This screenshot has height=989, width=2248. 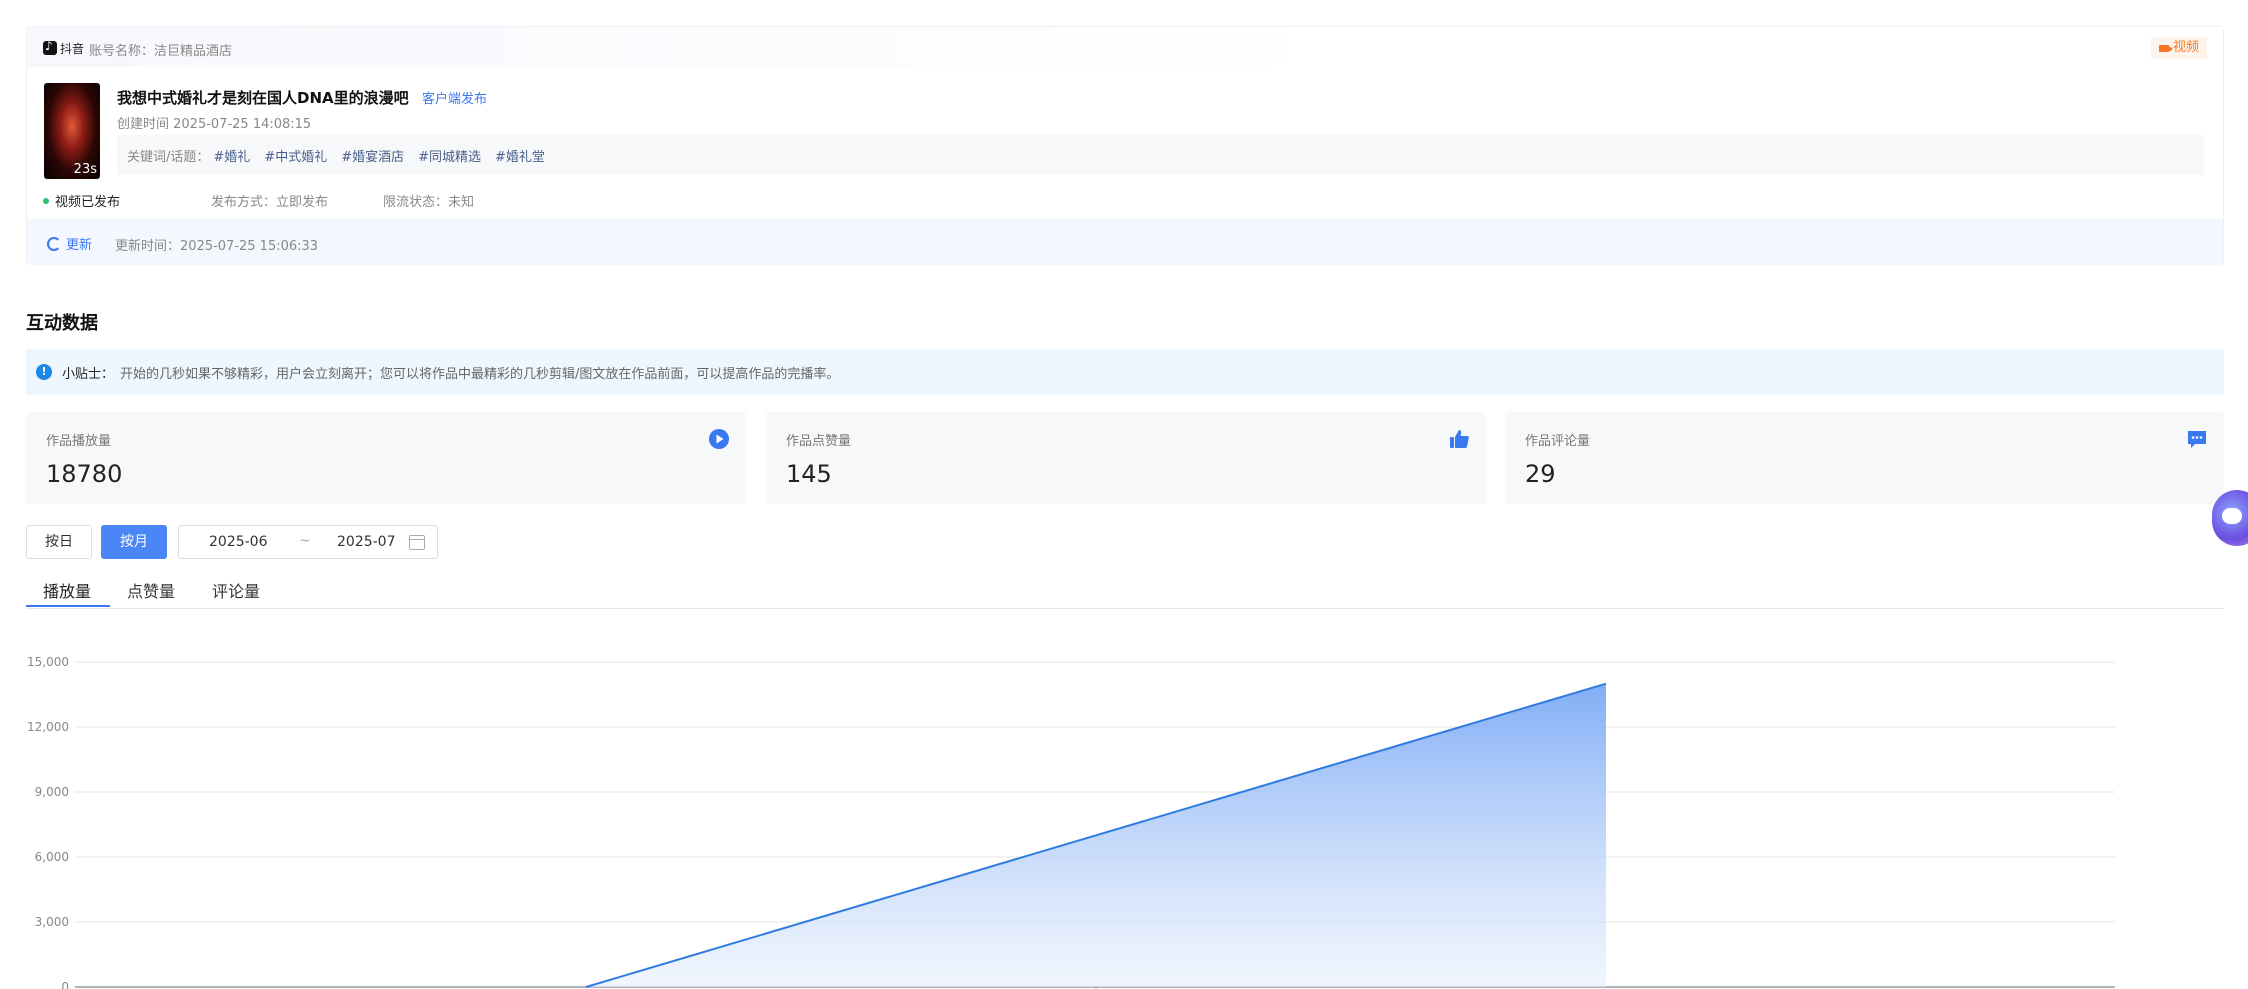 What do you see at coordinates (455, 99) in the screenshot?
I see `publish-source: 客户端发布` at bounding box center [455, 99].